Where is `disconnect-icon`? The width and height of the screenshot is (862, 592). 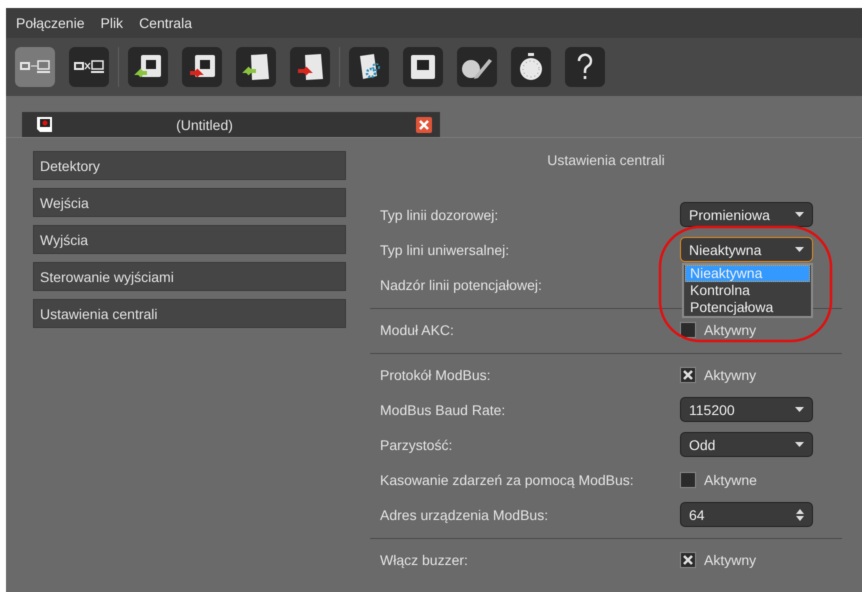
disconnect-icon is located at coordinates (89, 67).